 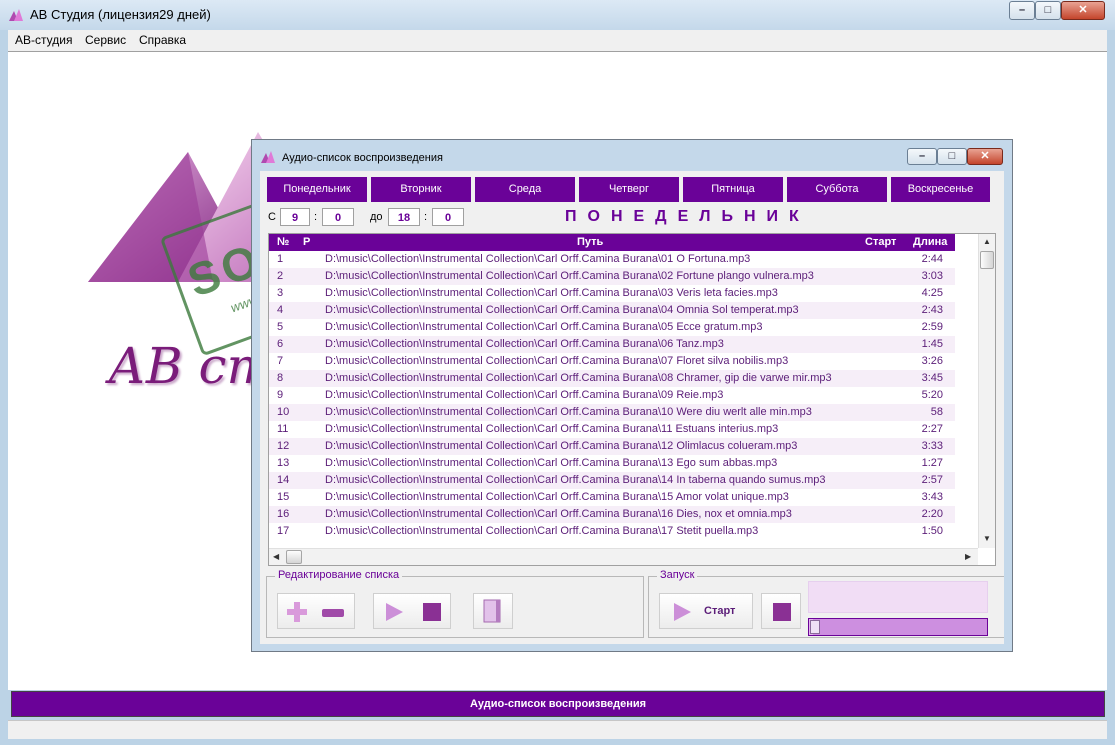 I want to click on row-length: 2:44, so click(x=932, y=259).